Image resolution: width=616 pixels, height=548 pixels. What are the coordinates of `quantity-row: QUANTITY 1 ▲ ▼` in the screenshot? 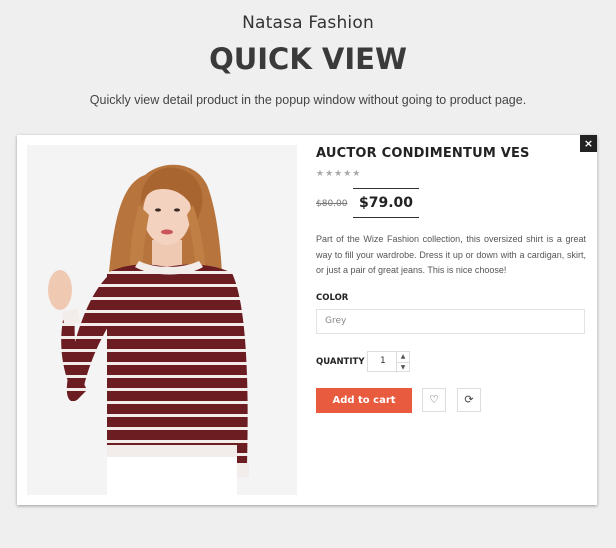 It's located at (451, 361).